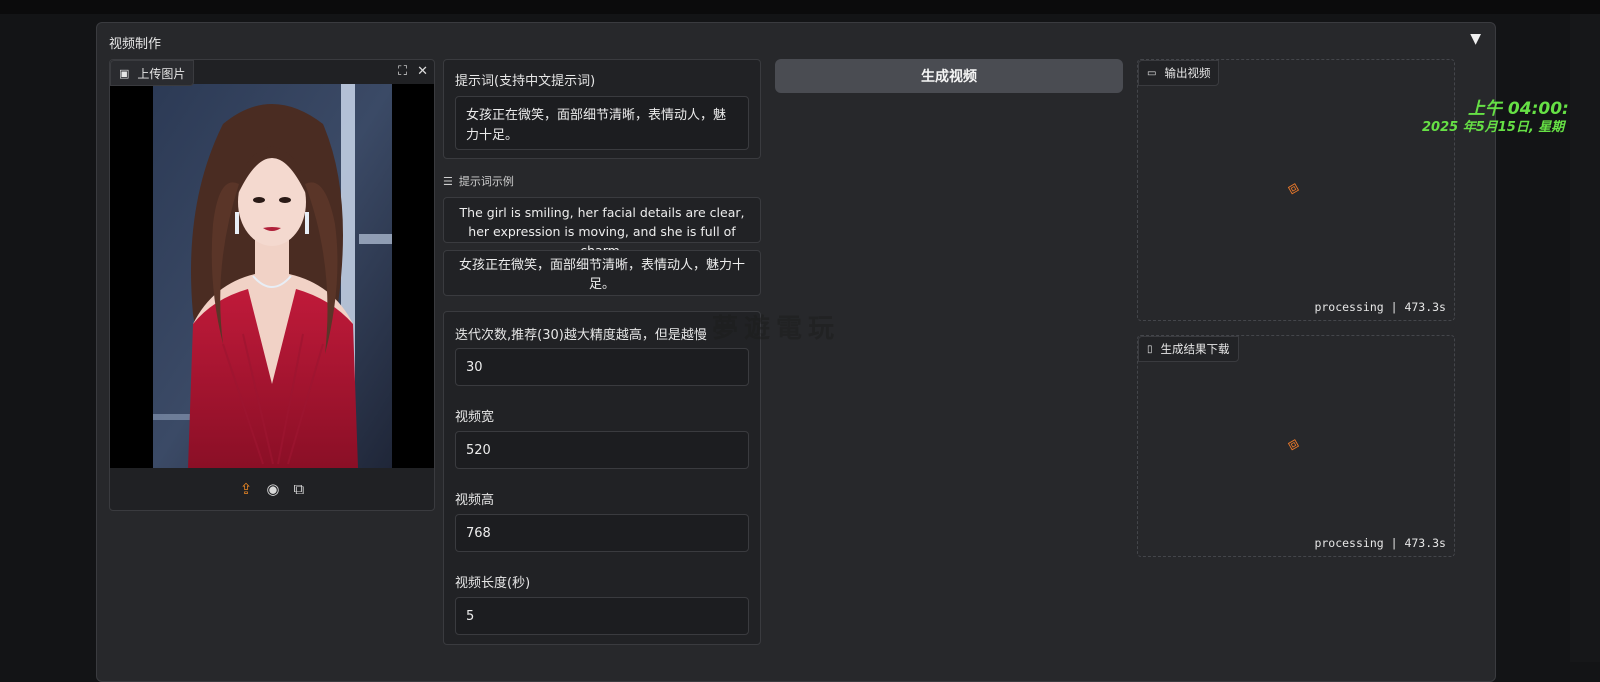  Describe the element at coordinates (1489, 113) in the screenshot. I see `clock-overlay: 上午 04:00: 2025 年5月15日, 星期` at that location.